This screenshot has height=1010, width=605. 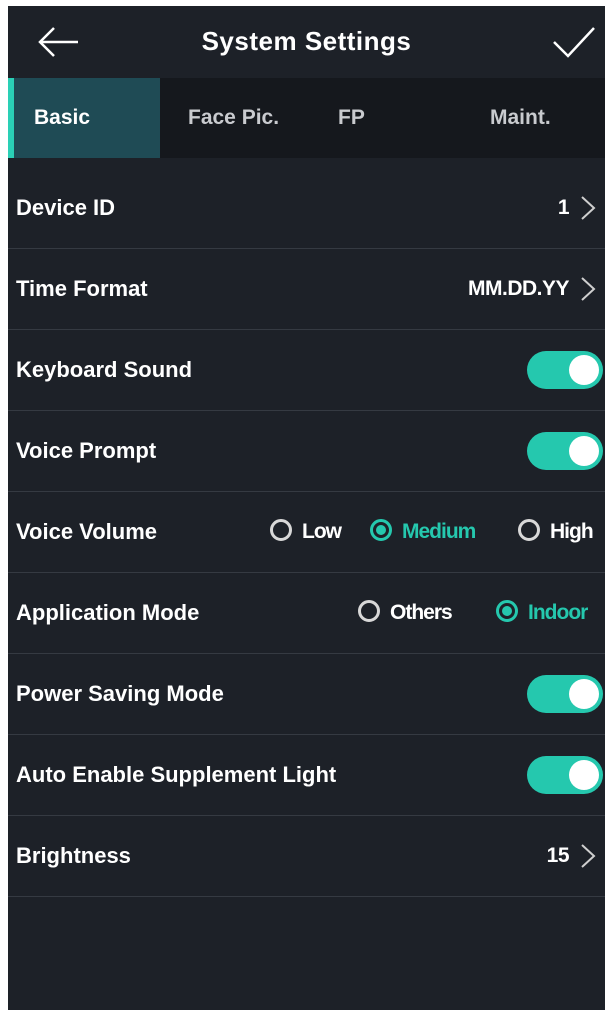 What do you see at coordinates (108, 612) in the screenshot?
I see `application-mode-label: Application Mode` at bounding box center [108, 612].